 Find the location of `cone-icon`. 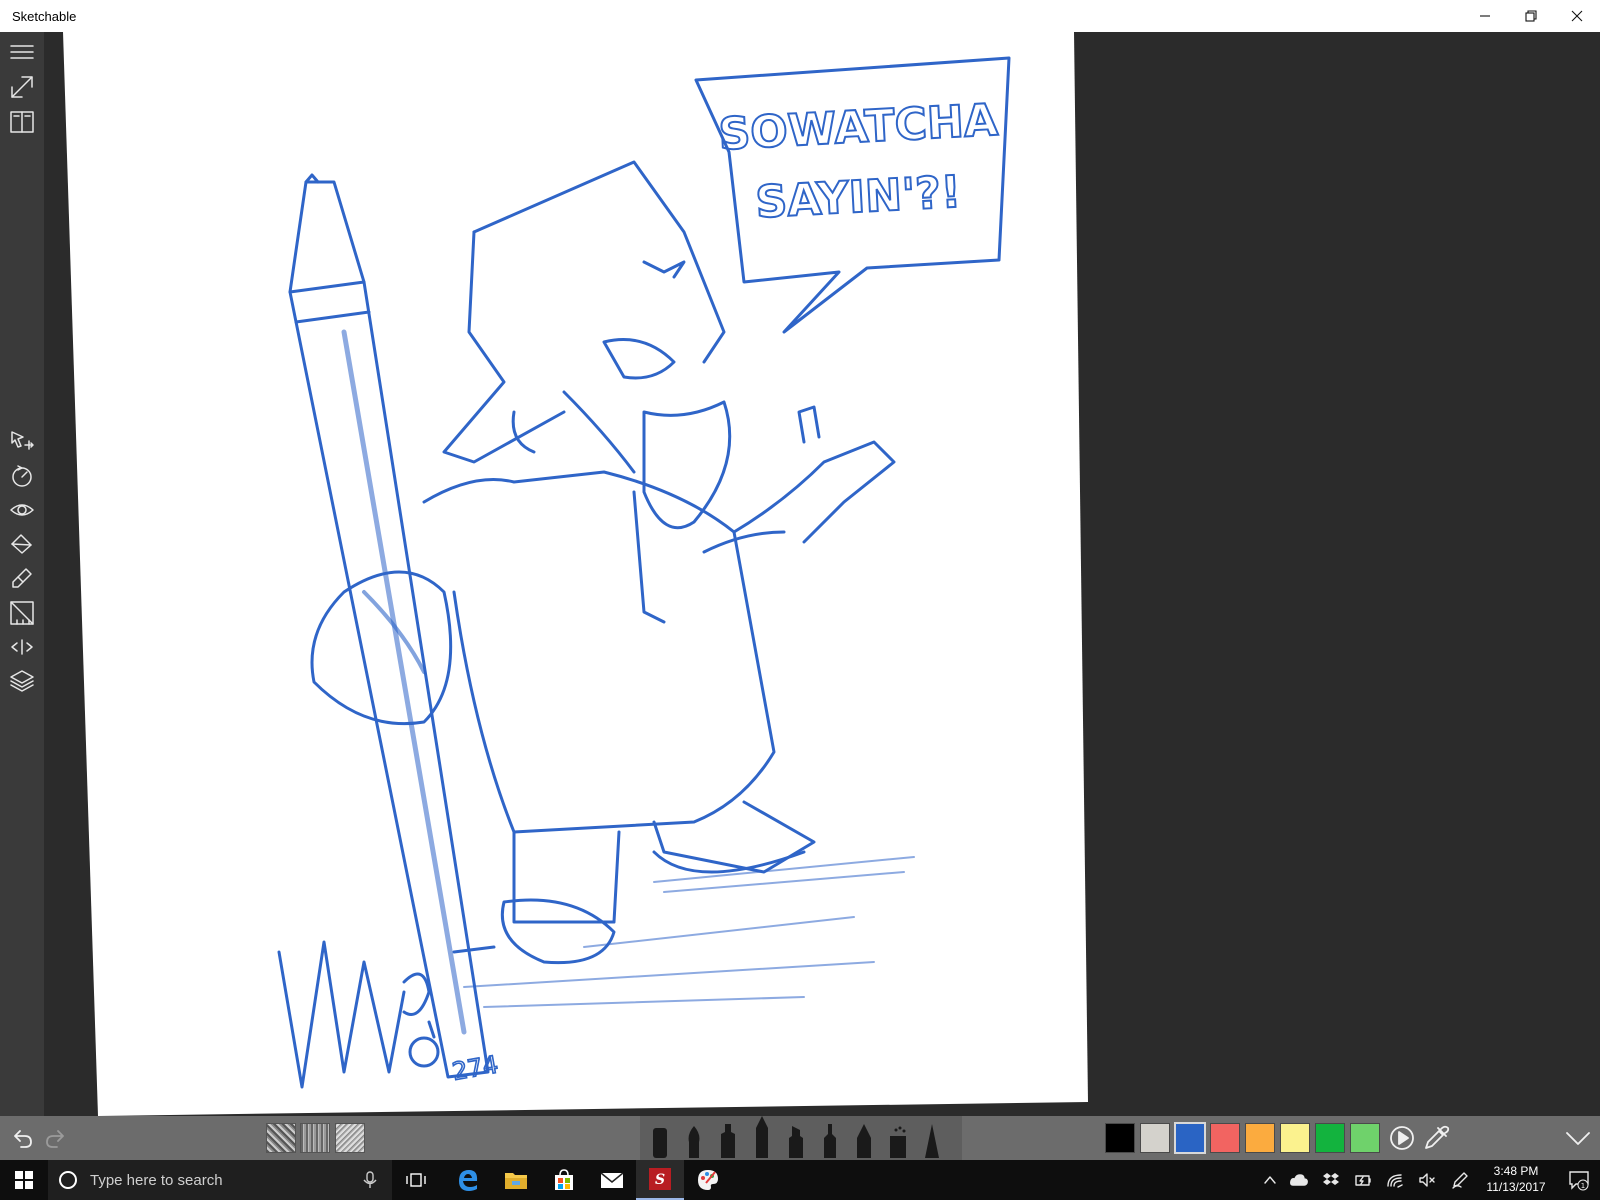

cone-icon is located at coordinates (932, 1141).